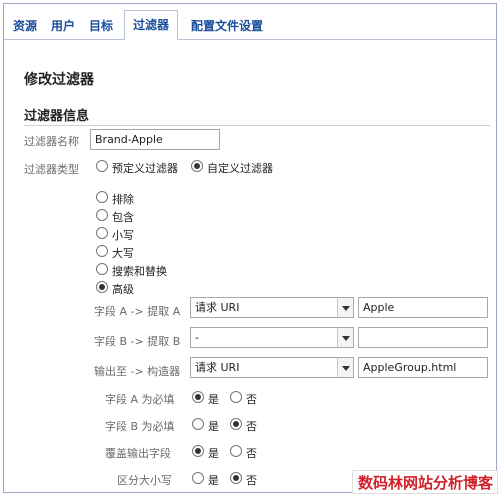 The image size is (500, 496). What do you see at coordinates (145, 168) in the screenshot?
I see `predefined-filter-label: 预定义过滤器` at bounding box center [145, 168].